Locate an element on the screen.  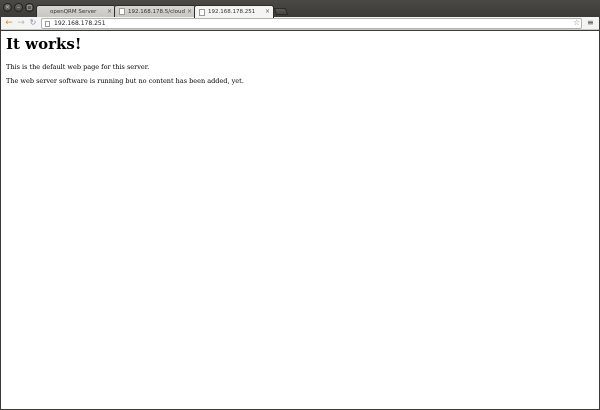
tab-label: 192.168.178.5/cloud-portal is located at coordinates (156, 11).